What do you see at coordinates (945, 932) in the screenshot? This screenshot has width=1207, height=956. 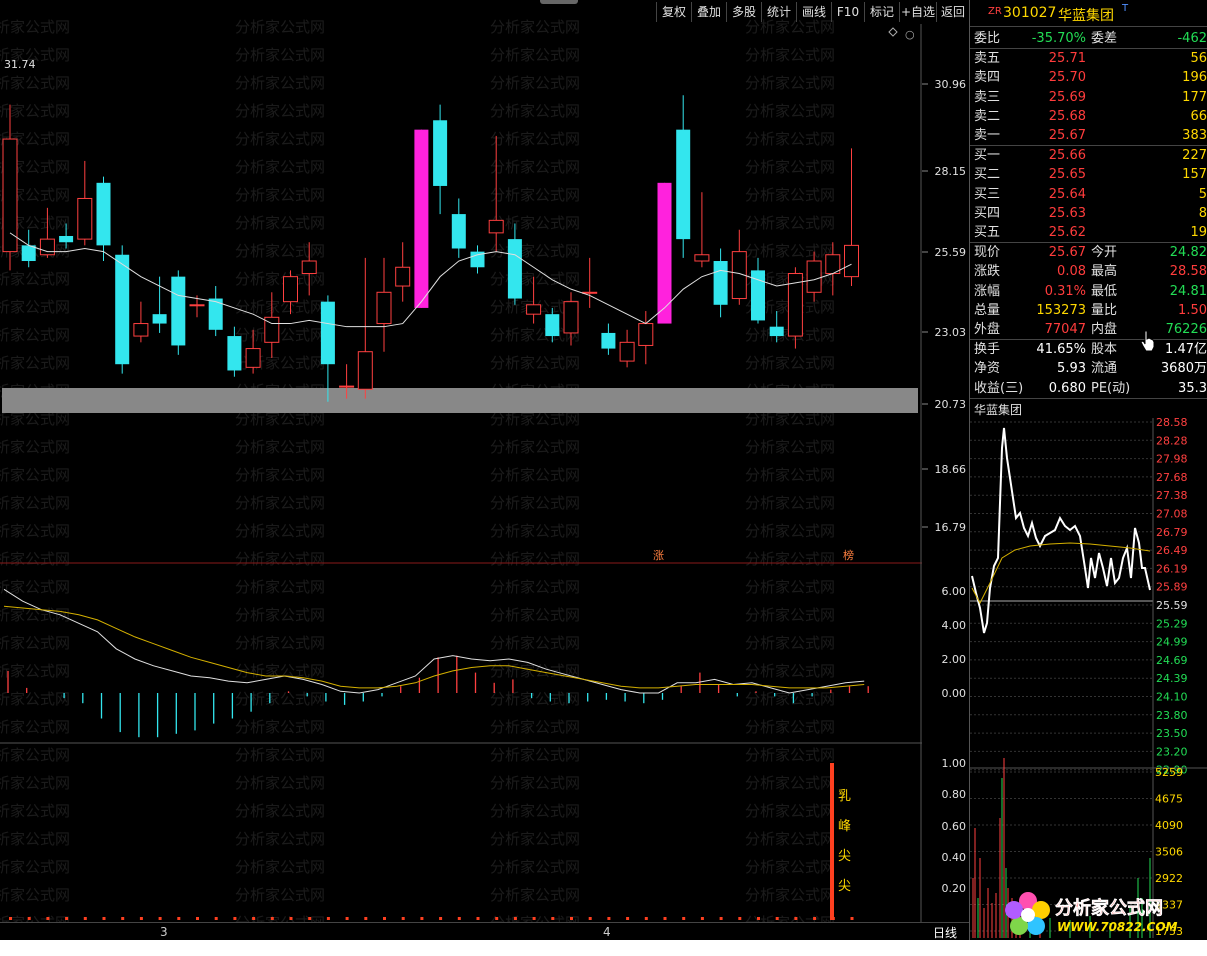 I see `period-label: 日线` at bounding box center [945, 932].